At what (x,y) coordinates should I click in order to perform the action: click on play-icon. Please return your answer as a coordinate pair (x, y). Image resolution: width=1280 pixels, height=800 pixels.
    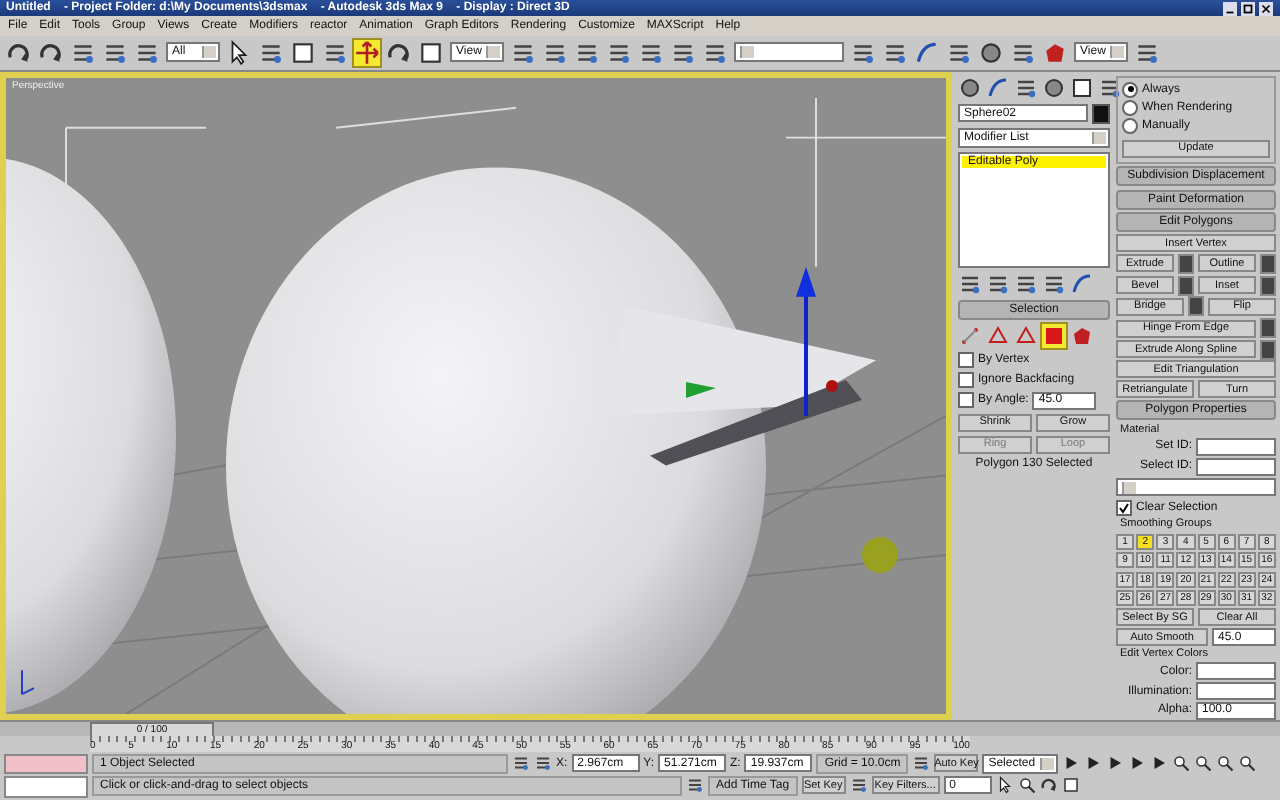
    Looking at the image, I should click on (1114, 763).